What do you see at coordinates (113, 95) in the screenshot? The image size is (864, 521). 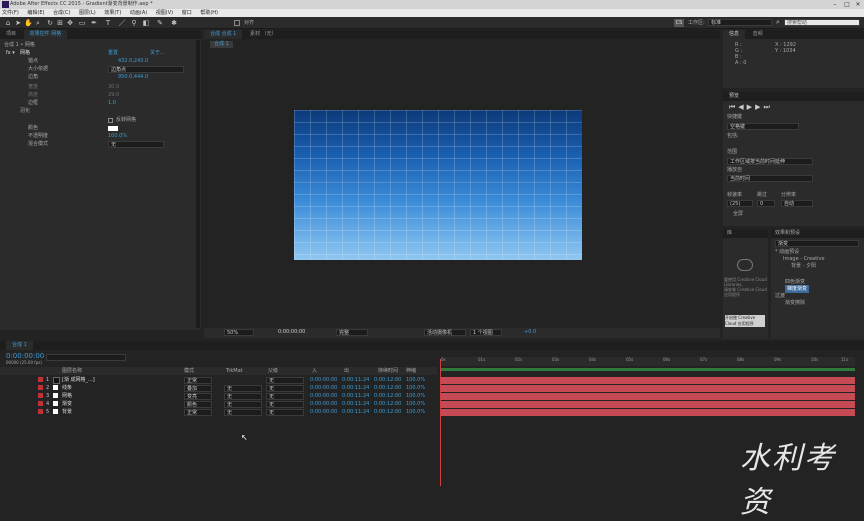 I see `prop-height-value: 29.0` at bounding box center [113, 95].